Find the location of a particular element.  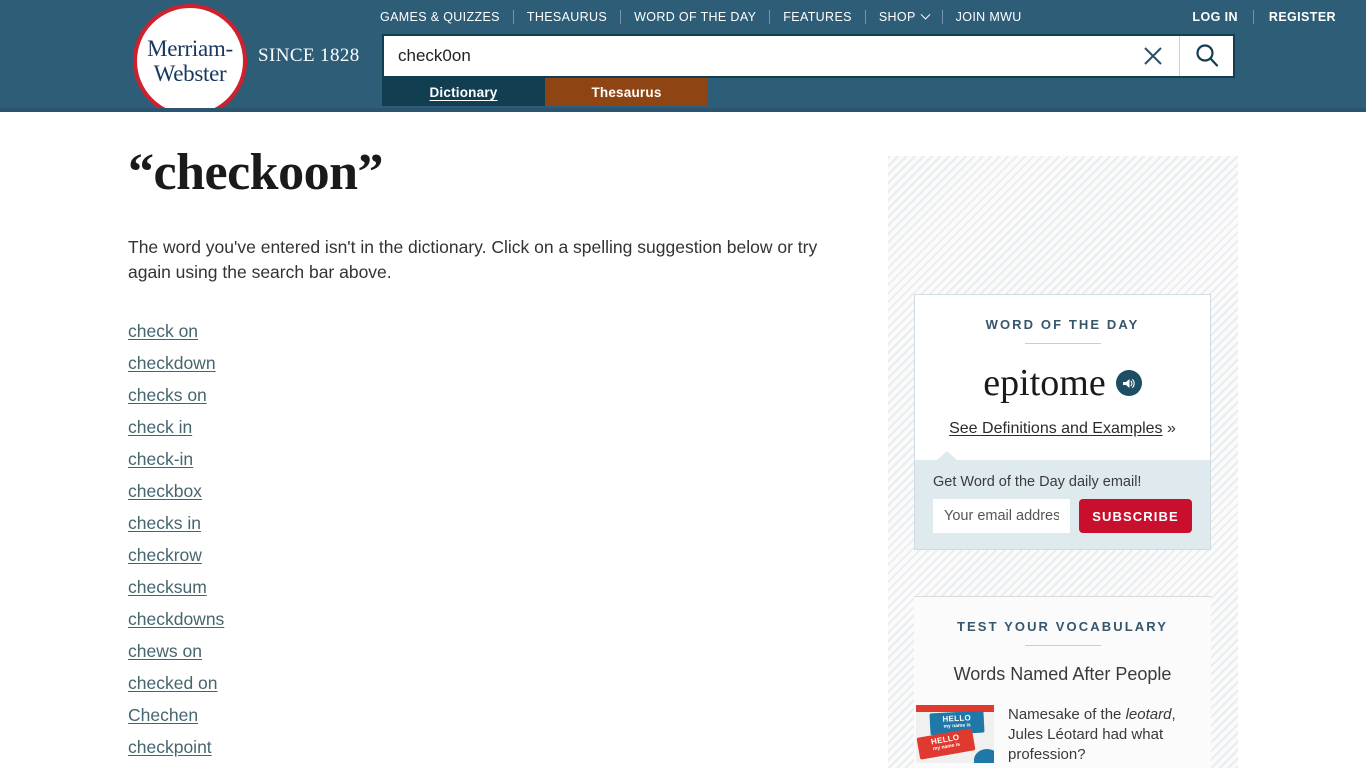

email-field is located at coordinates (1001, 516).